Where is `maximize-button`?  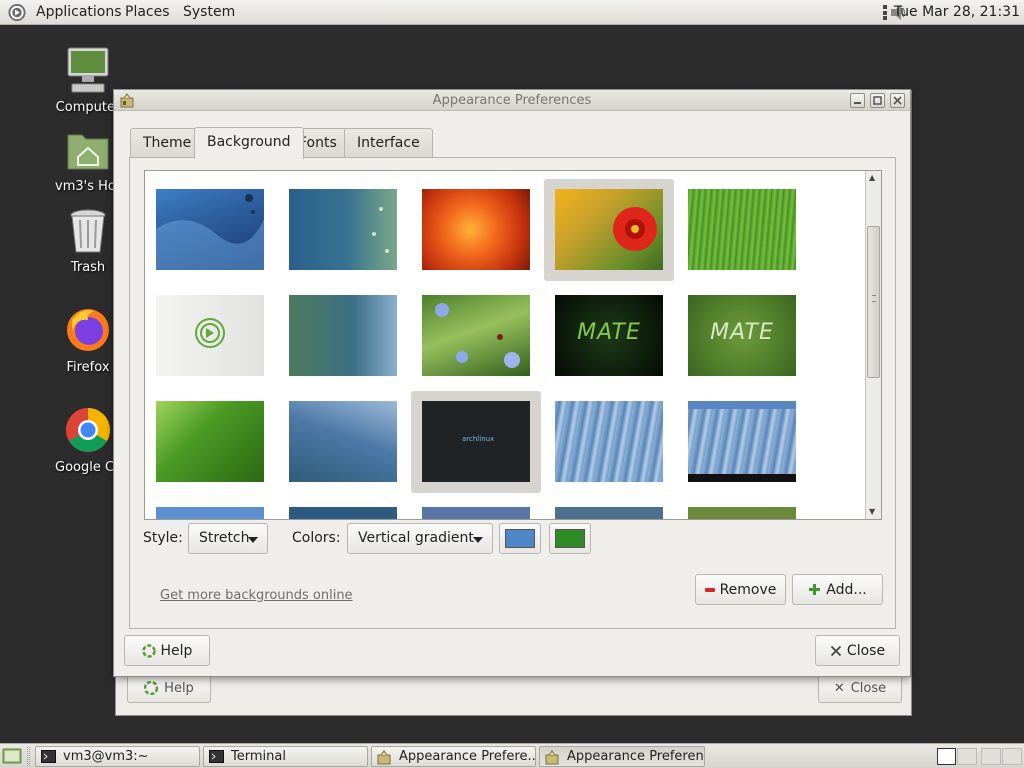
maximize-button is located at coordinates (877, 100).